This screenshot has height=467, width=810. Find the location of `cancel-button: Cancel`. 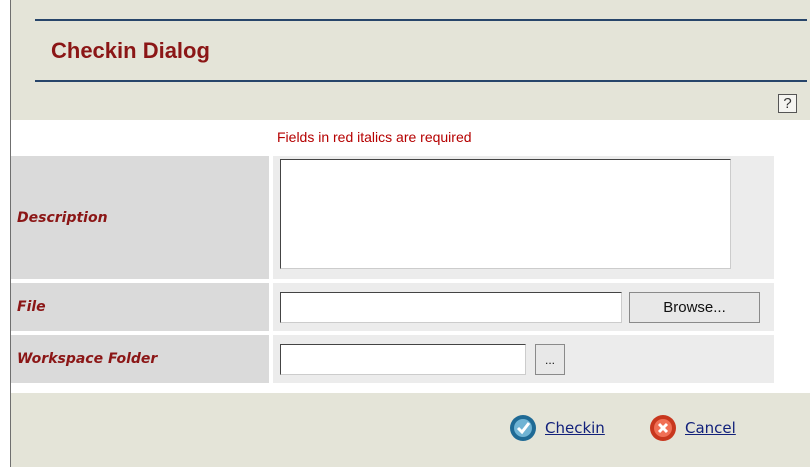

cancel-button: Cancel is located at coordinates (692, 428).